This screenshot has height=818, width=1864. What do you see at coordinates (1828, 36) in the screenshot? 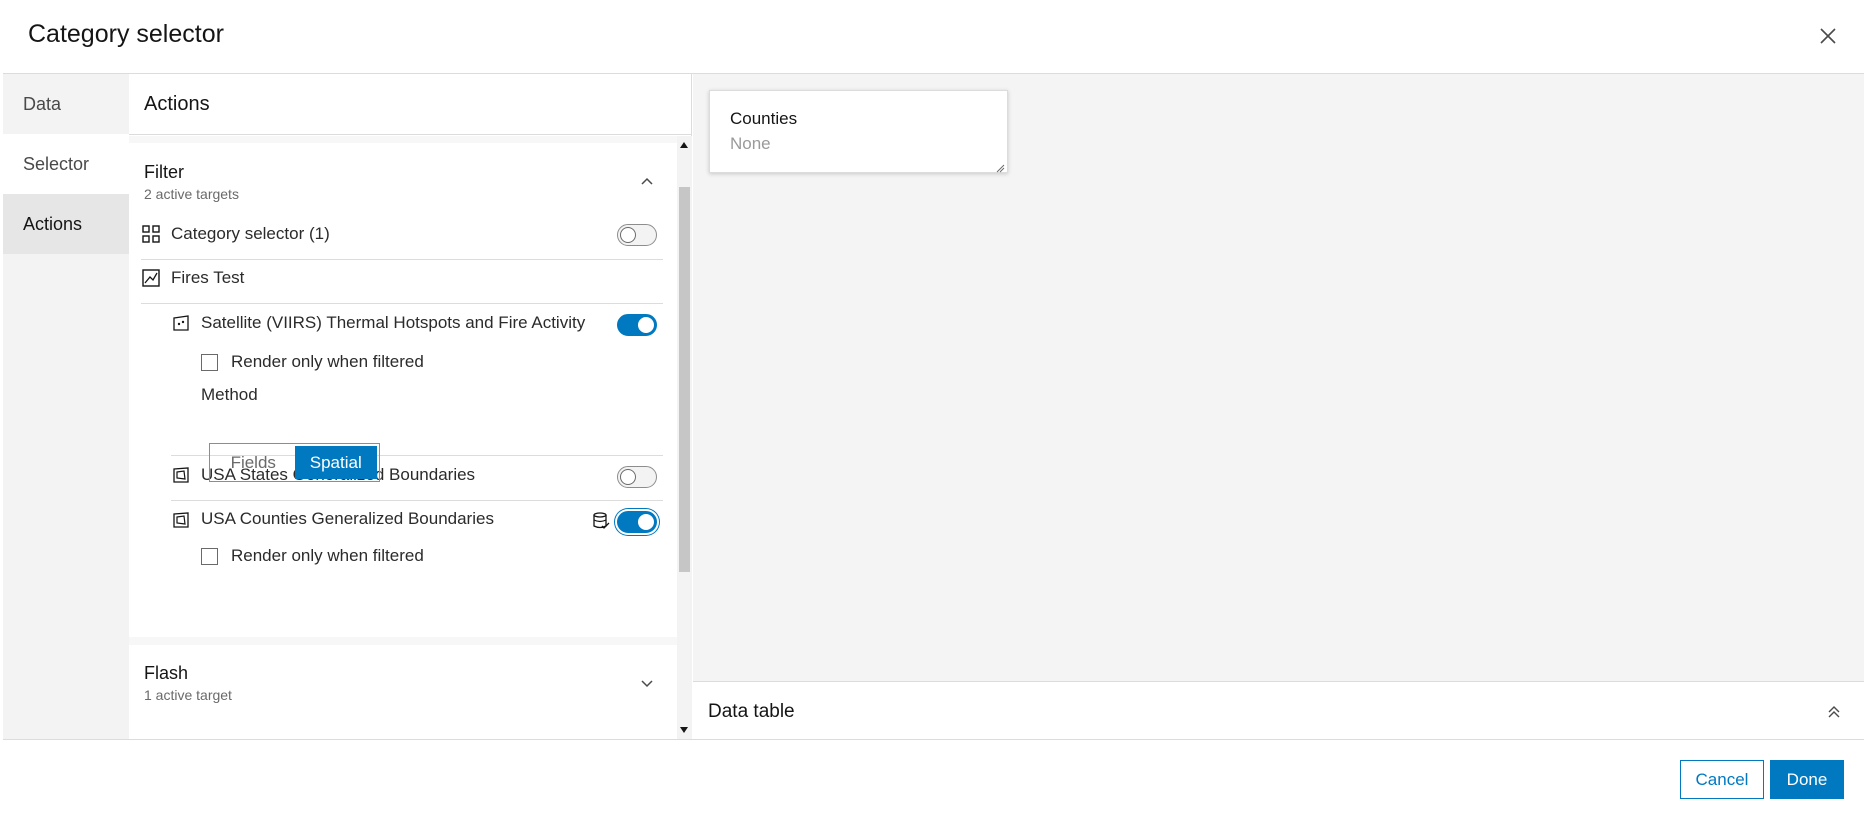
I see `close-icon` at bounding box center [1828, 36].